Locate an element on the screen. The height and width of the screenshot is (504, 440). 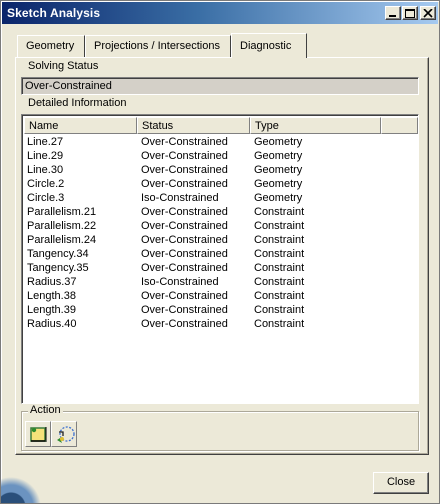
column-type-label: Type is located at coordinates (267, 126).